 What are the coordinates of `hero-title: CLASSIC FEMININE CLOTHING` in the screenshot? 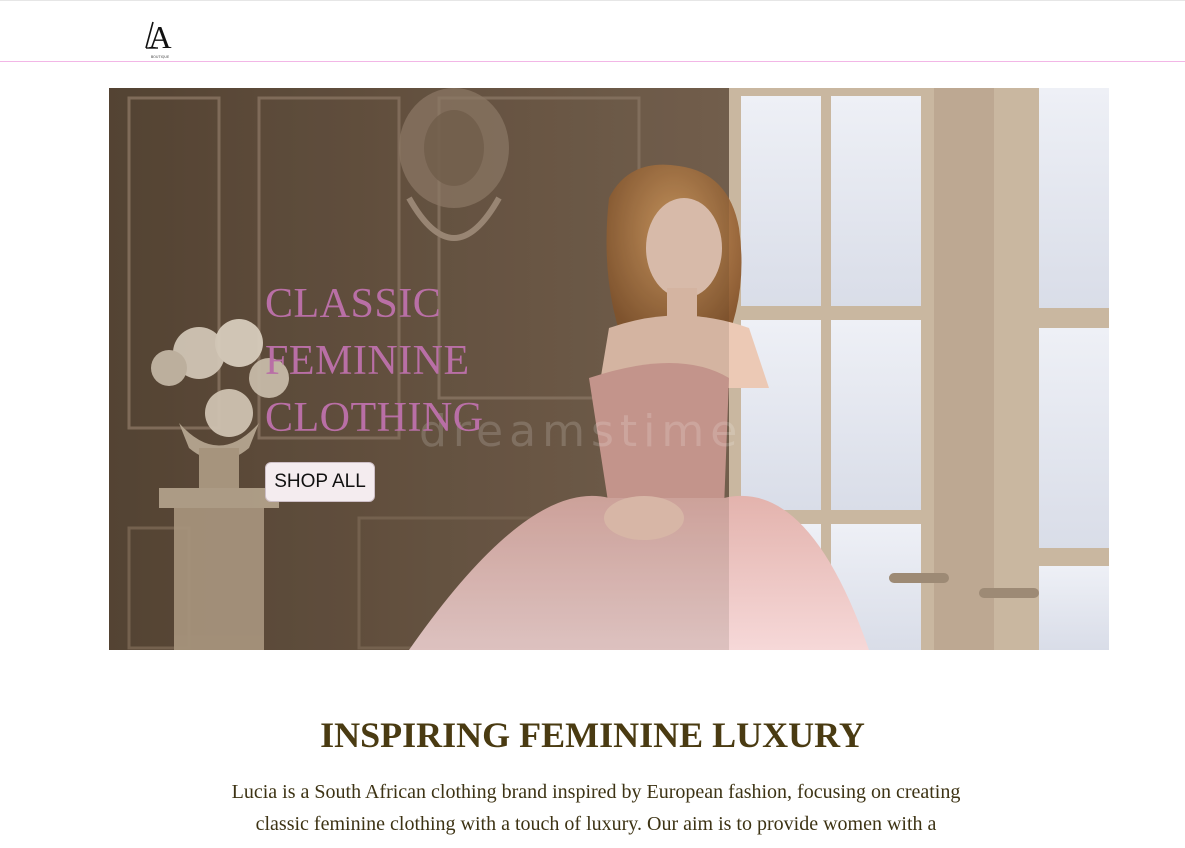 It's located at (374, 361).